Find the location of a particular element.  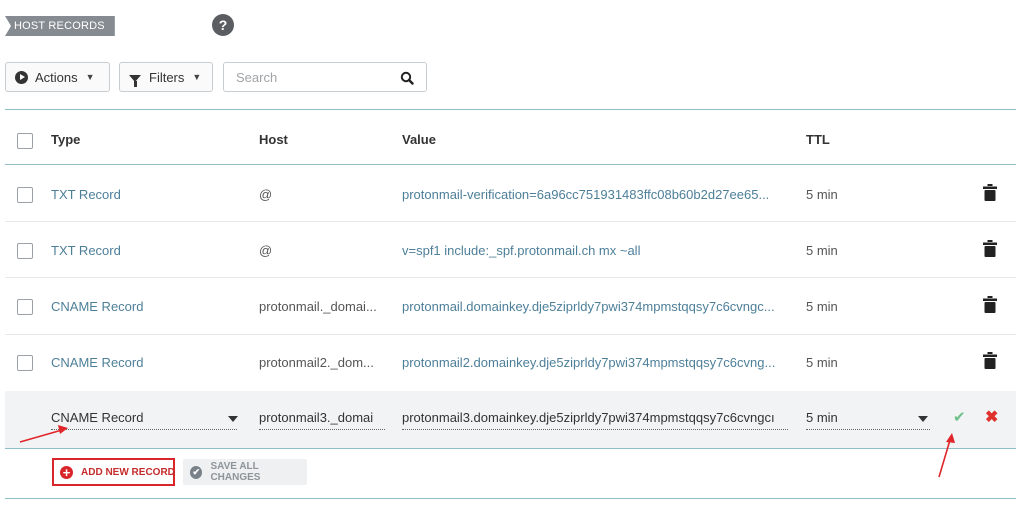

ttl-selected: 5 min is located at coordinates (822, 417).